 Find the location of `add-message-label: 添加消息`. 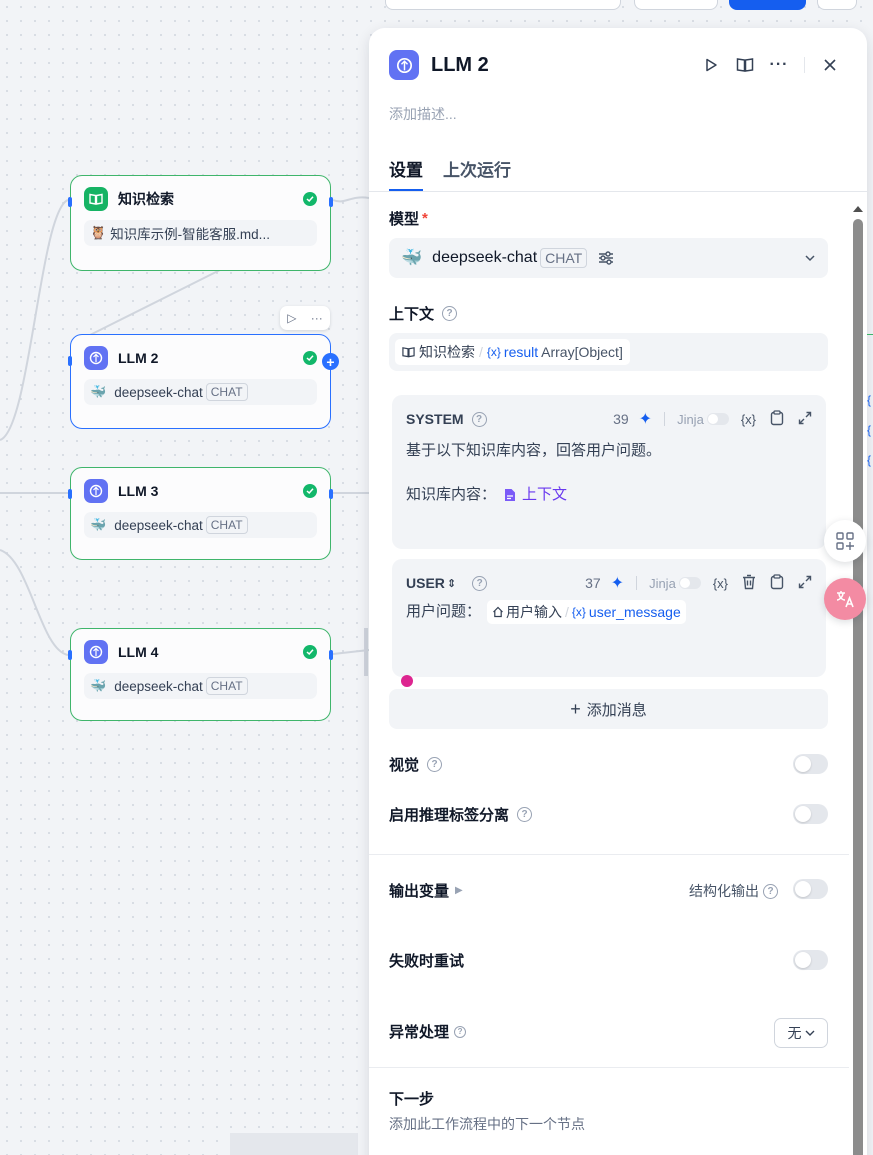

add-message-label: 添加消息 is located at coordinates (616, 710).